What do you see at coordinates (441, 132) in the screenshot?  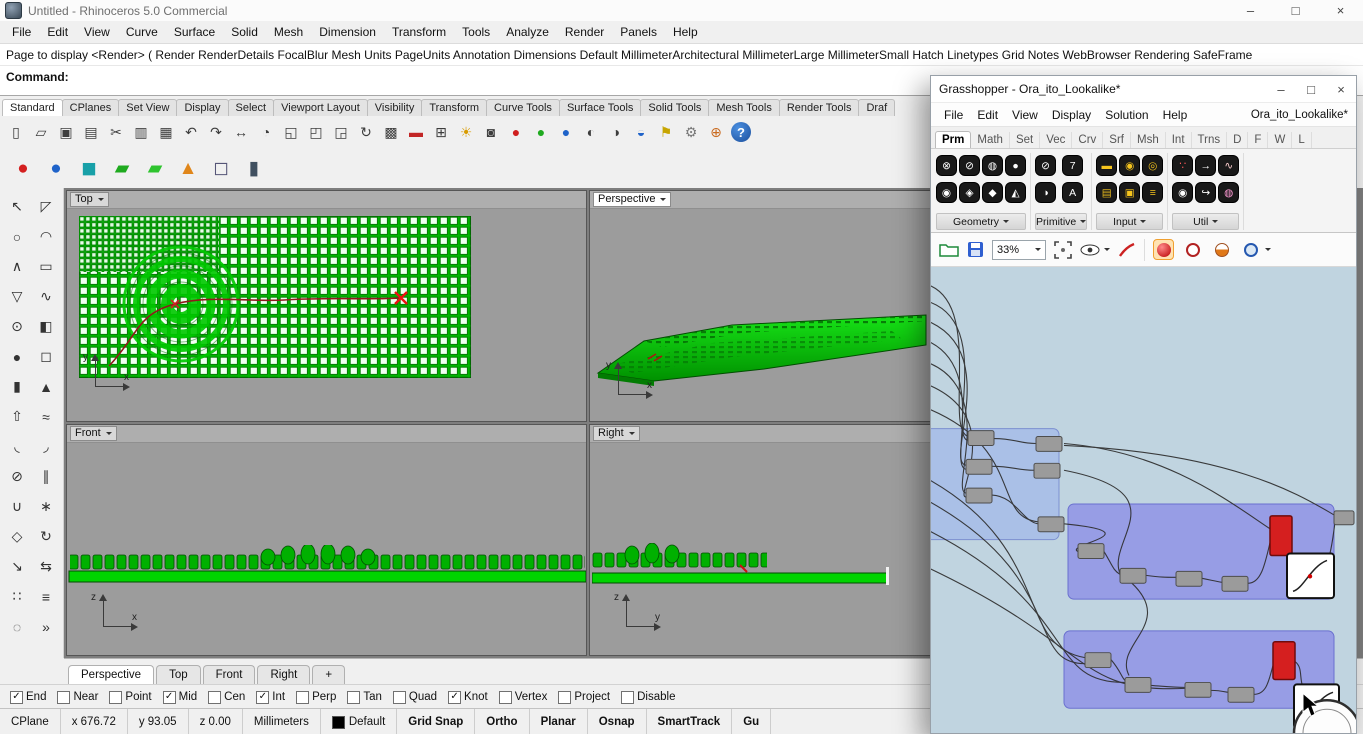 I see `object-snap-grid: ⊞` at bounding box center [441, 132].